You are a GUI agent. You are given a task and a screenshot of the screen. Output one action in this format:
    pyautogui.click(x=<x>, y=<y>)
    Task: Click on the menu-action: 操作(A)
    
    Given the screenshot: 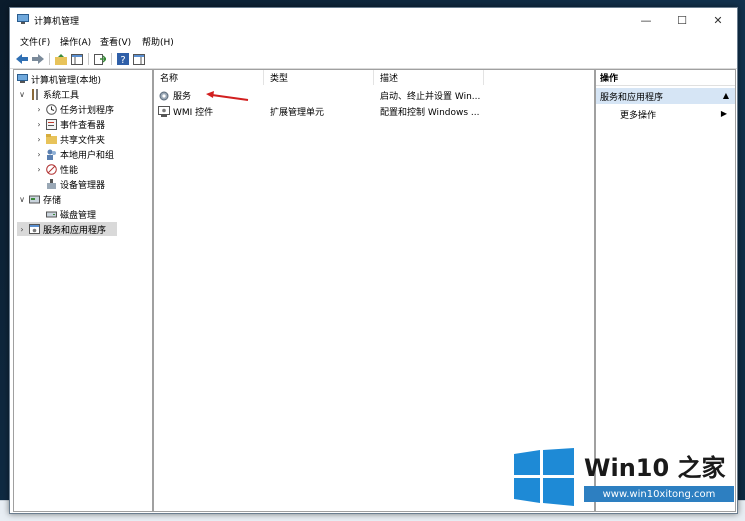 What is the action you would take?
    pyautogui.click(x=75, y=41)
    